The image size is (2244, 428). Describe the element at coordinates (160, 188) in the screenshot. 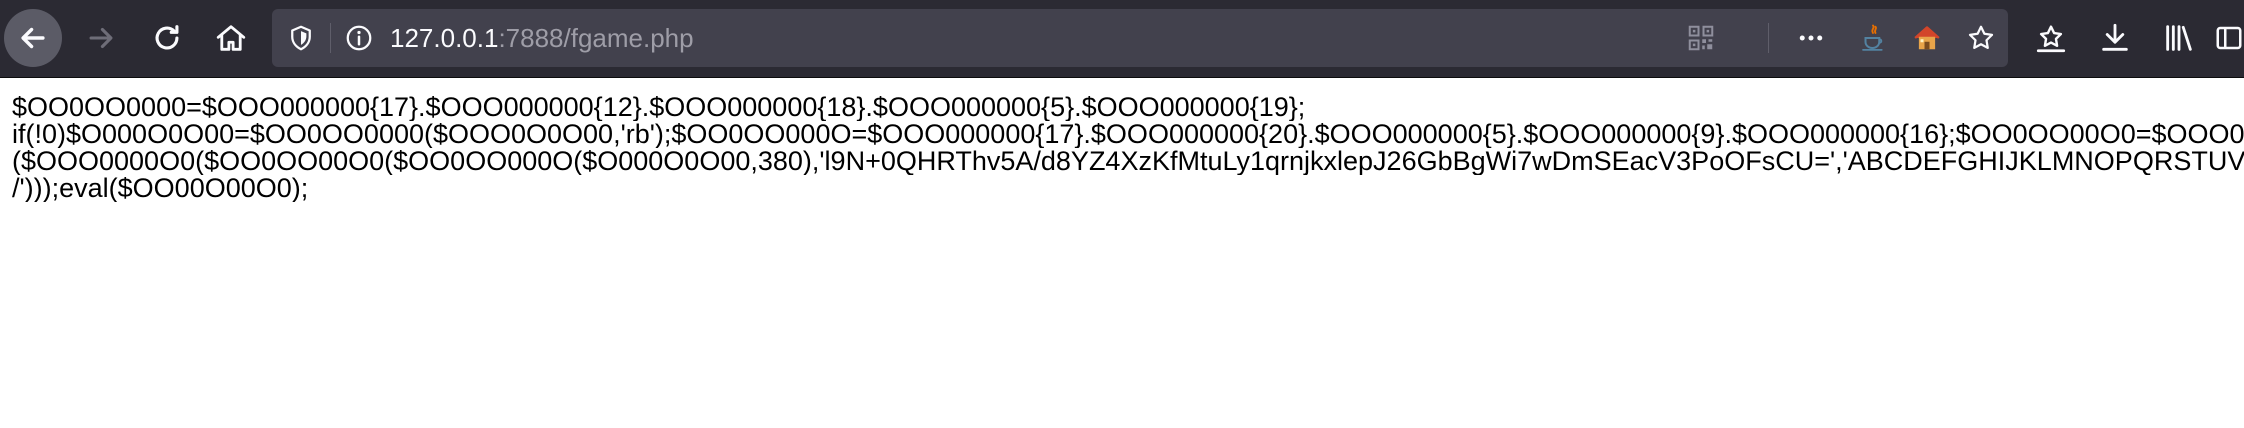

I see `code-line-4: /')));eval($OO00O00O0);` at that location.